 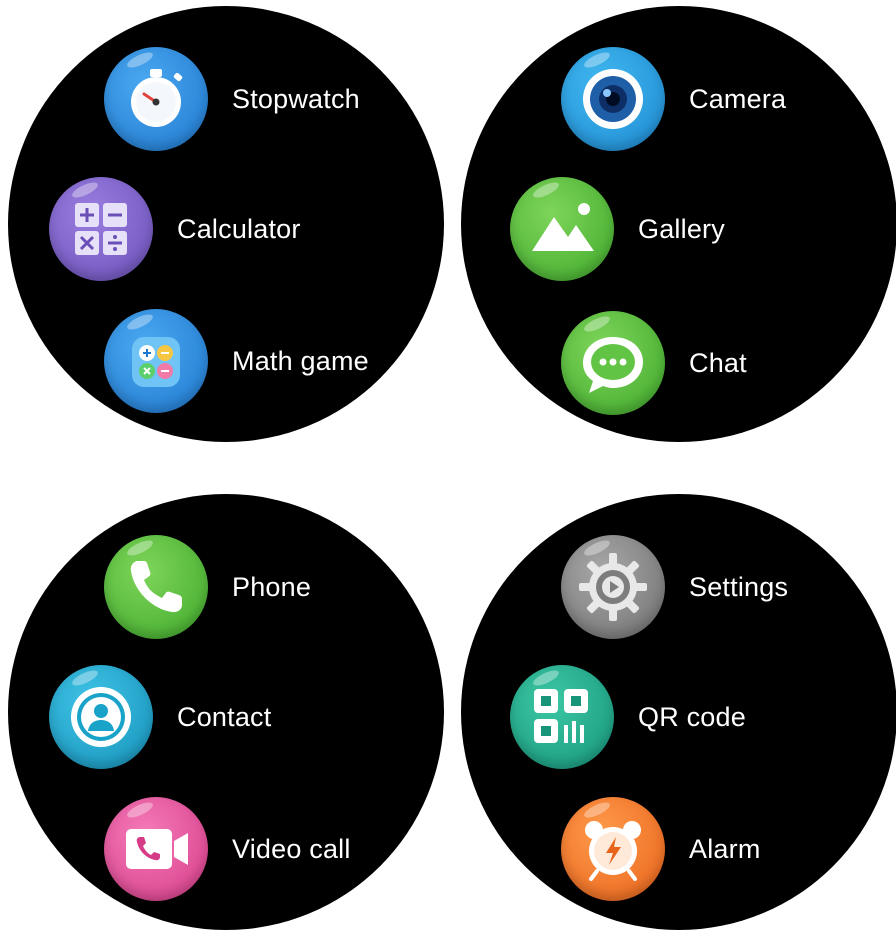 I want to click on math-game-icon, so click(x=156, y=361).